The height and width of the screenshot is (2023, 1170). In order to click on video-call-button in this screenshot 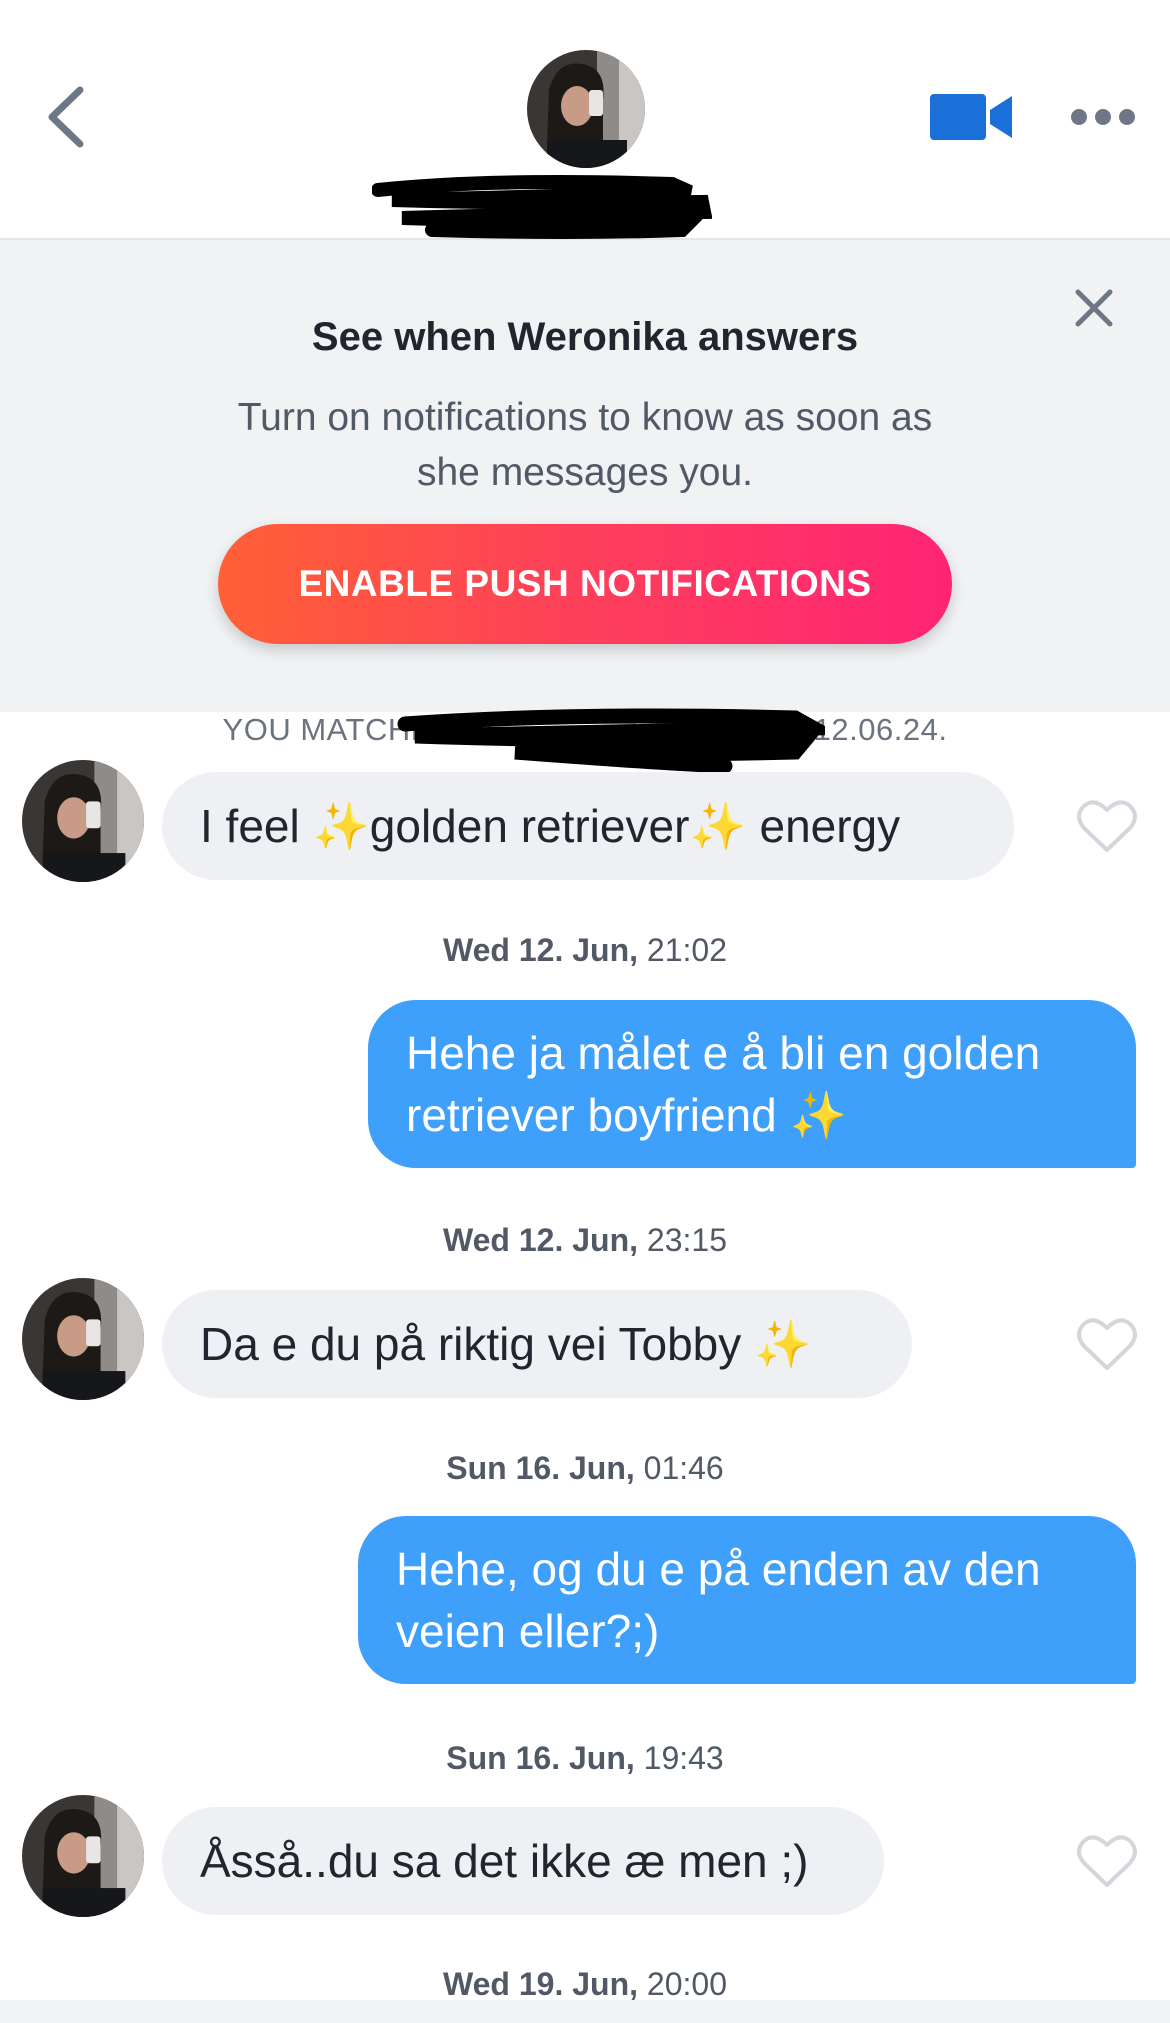, I will do `click(972, 117)`.